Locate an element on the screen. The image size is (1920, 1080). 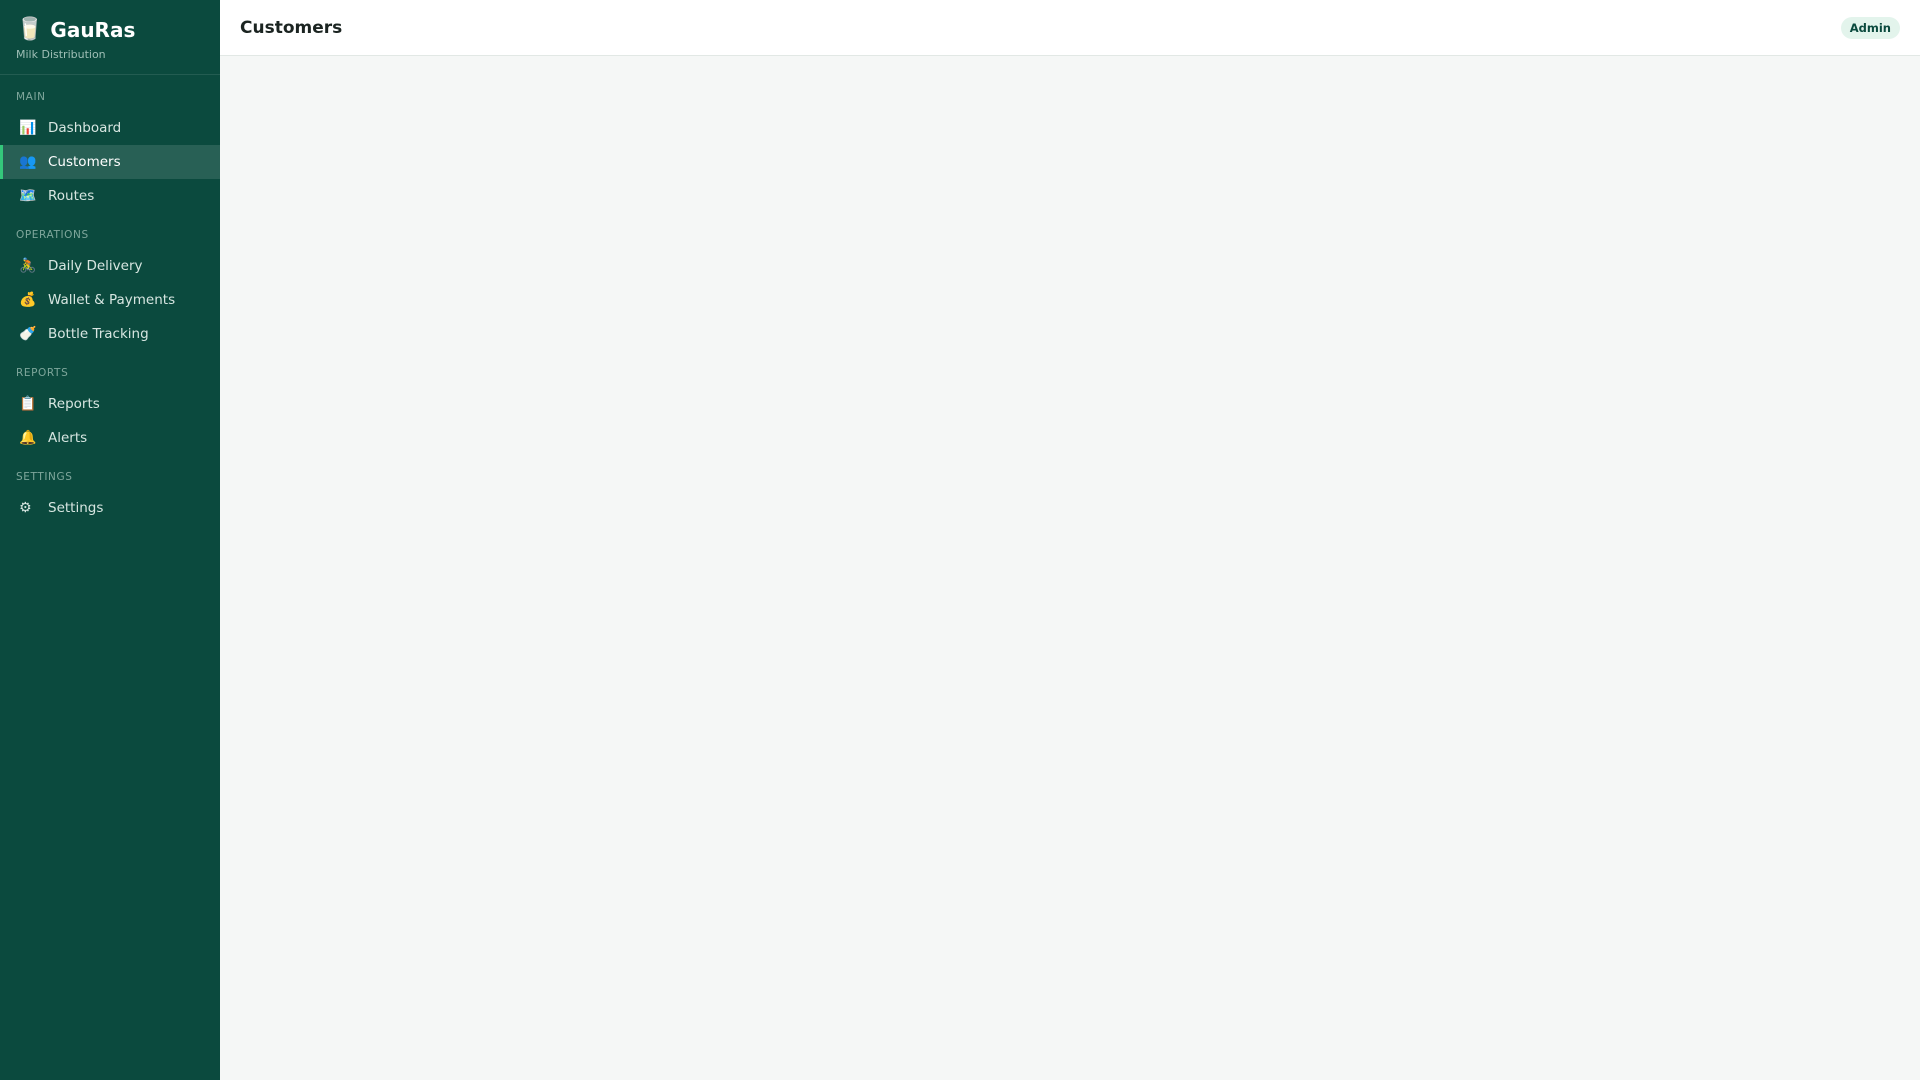
nav-section-main: MAIN 📊 Dashboard 👥 Customers 🗺️ Routes is located at coordinates (110, 144).